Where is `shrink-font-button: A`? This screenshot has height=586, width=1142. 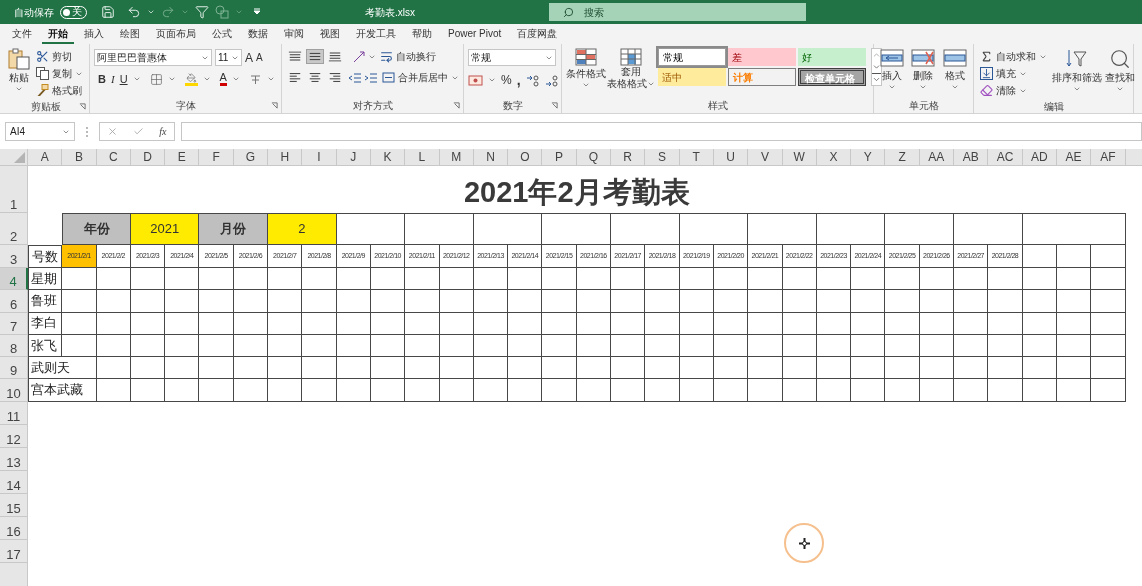 shrink-font-button: A is located at coordinates (259, 57).